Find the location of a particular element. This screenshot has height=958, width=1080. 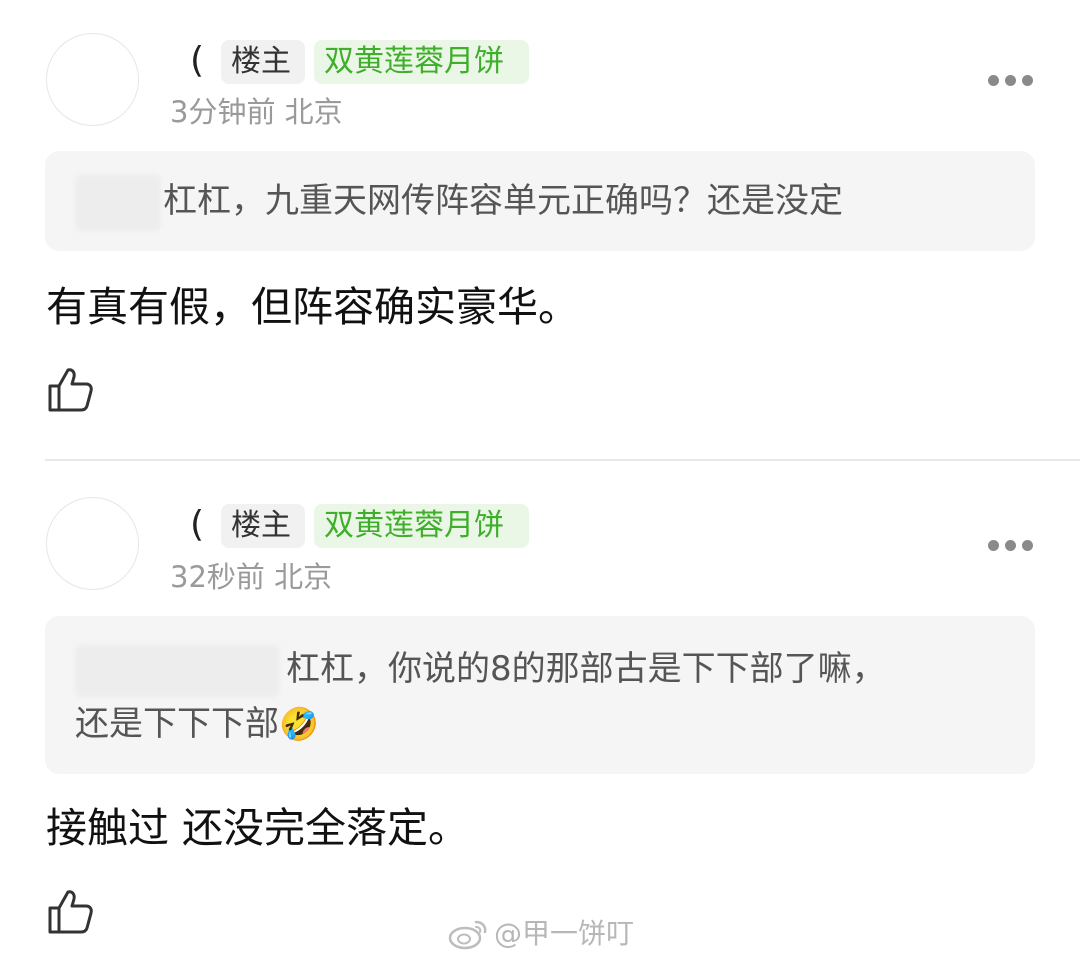

weibo-logo-icon is located at coordinates (467, 935).